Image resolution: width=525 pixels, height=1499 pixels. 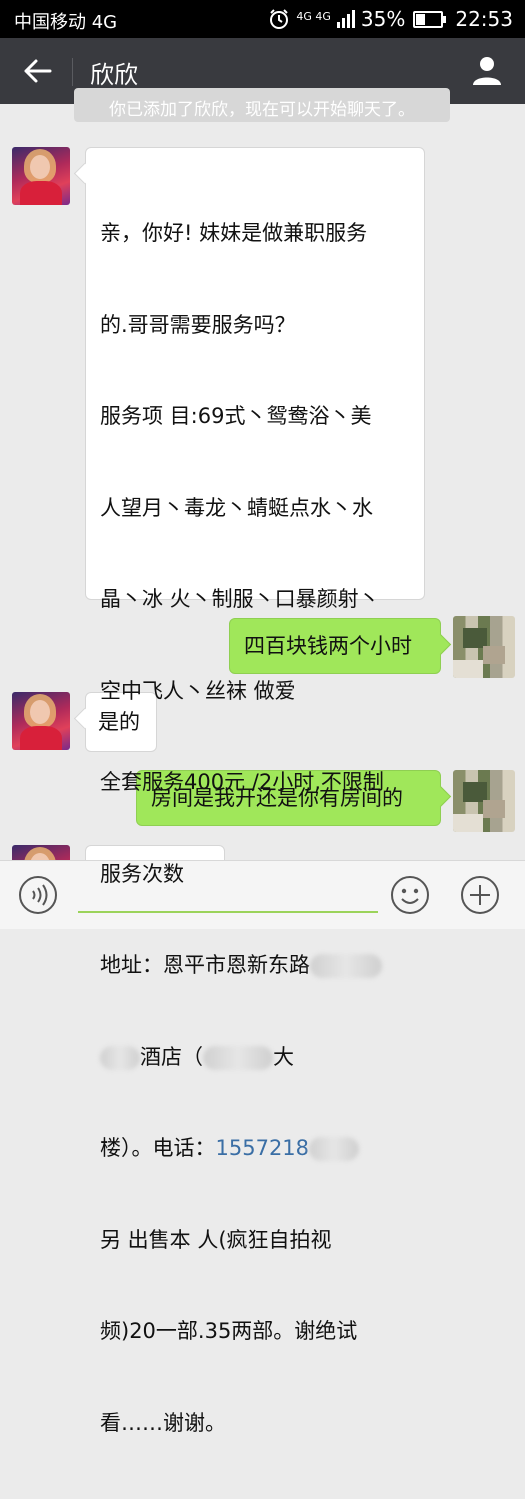 What do you see at coordinates (480, 895) in the screenshot?
I see `plus-icon` at bounding box center [480, 895].